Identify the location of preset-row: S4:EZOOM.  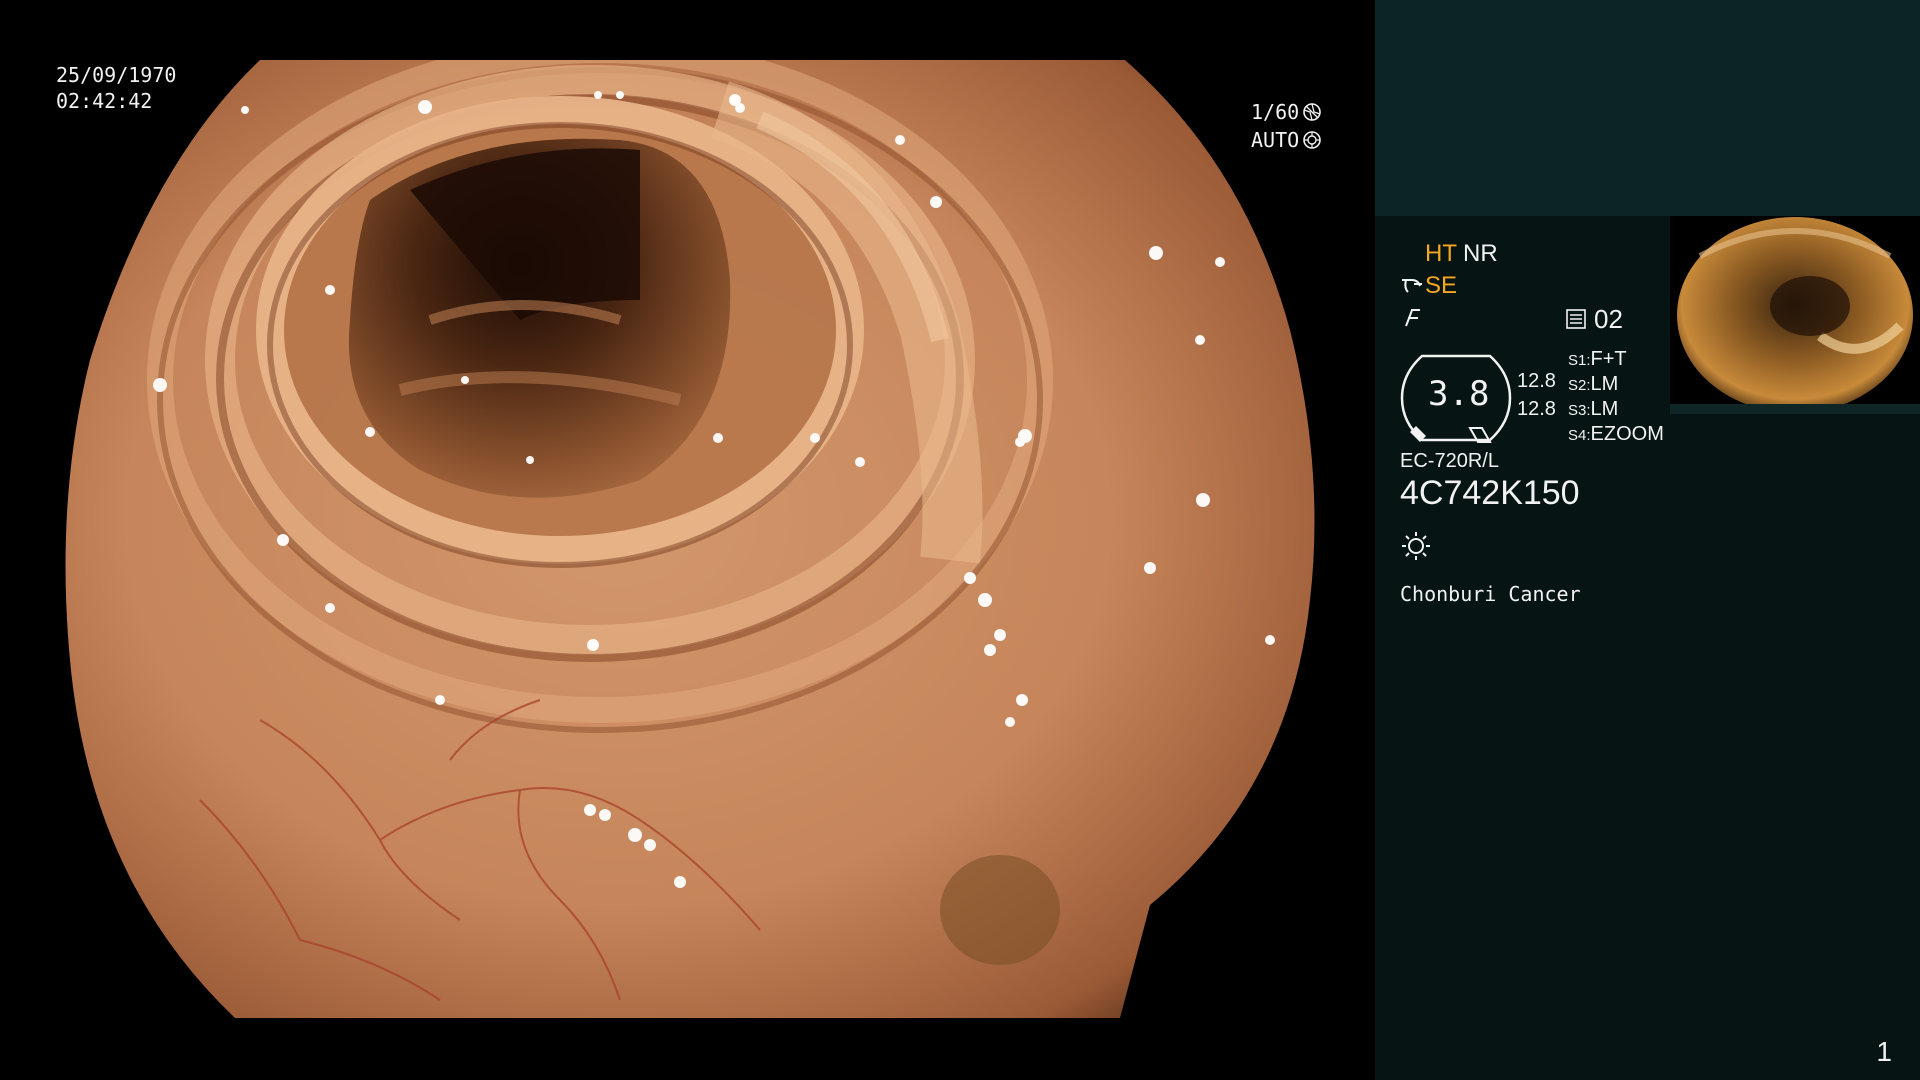
(1616, 434).